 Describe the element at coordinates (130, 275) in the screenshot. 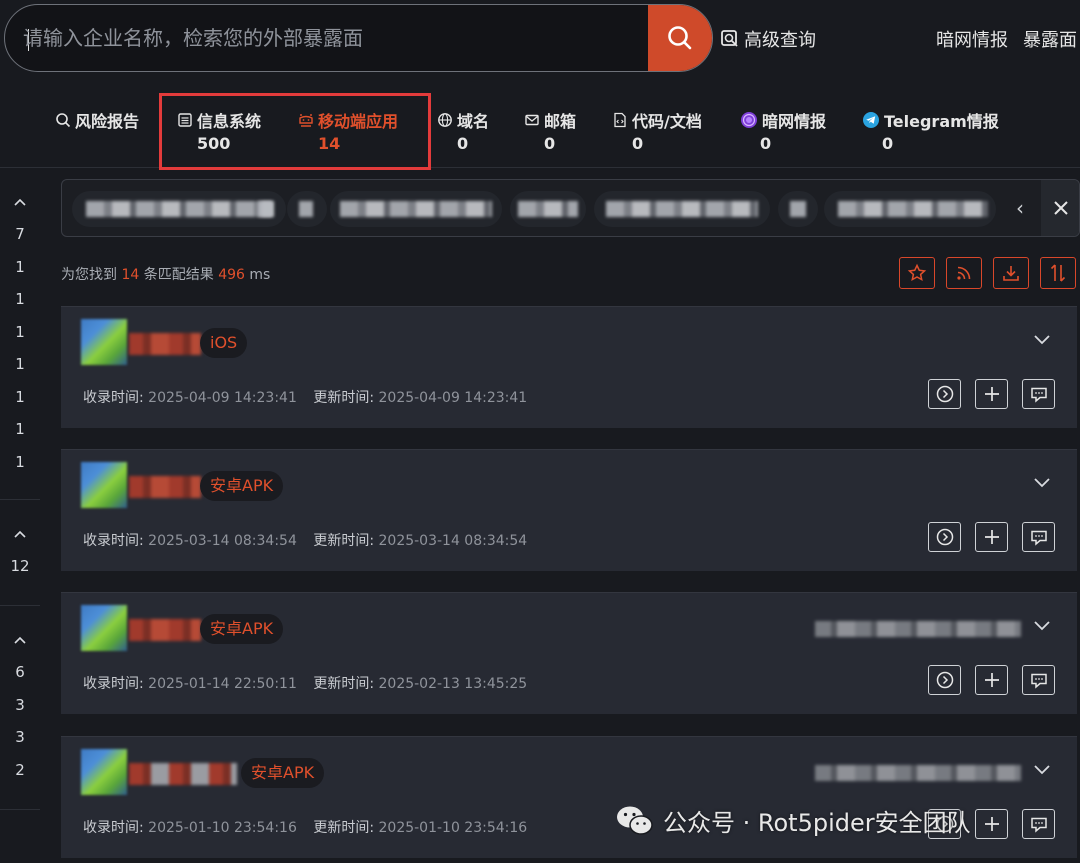

I see `result-count: 14` at that location.